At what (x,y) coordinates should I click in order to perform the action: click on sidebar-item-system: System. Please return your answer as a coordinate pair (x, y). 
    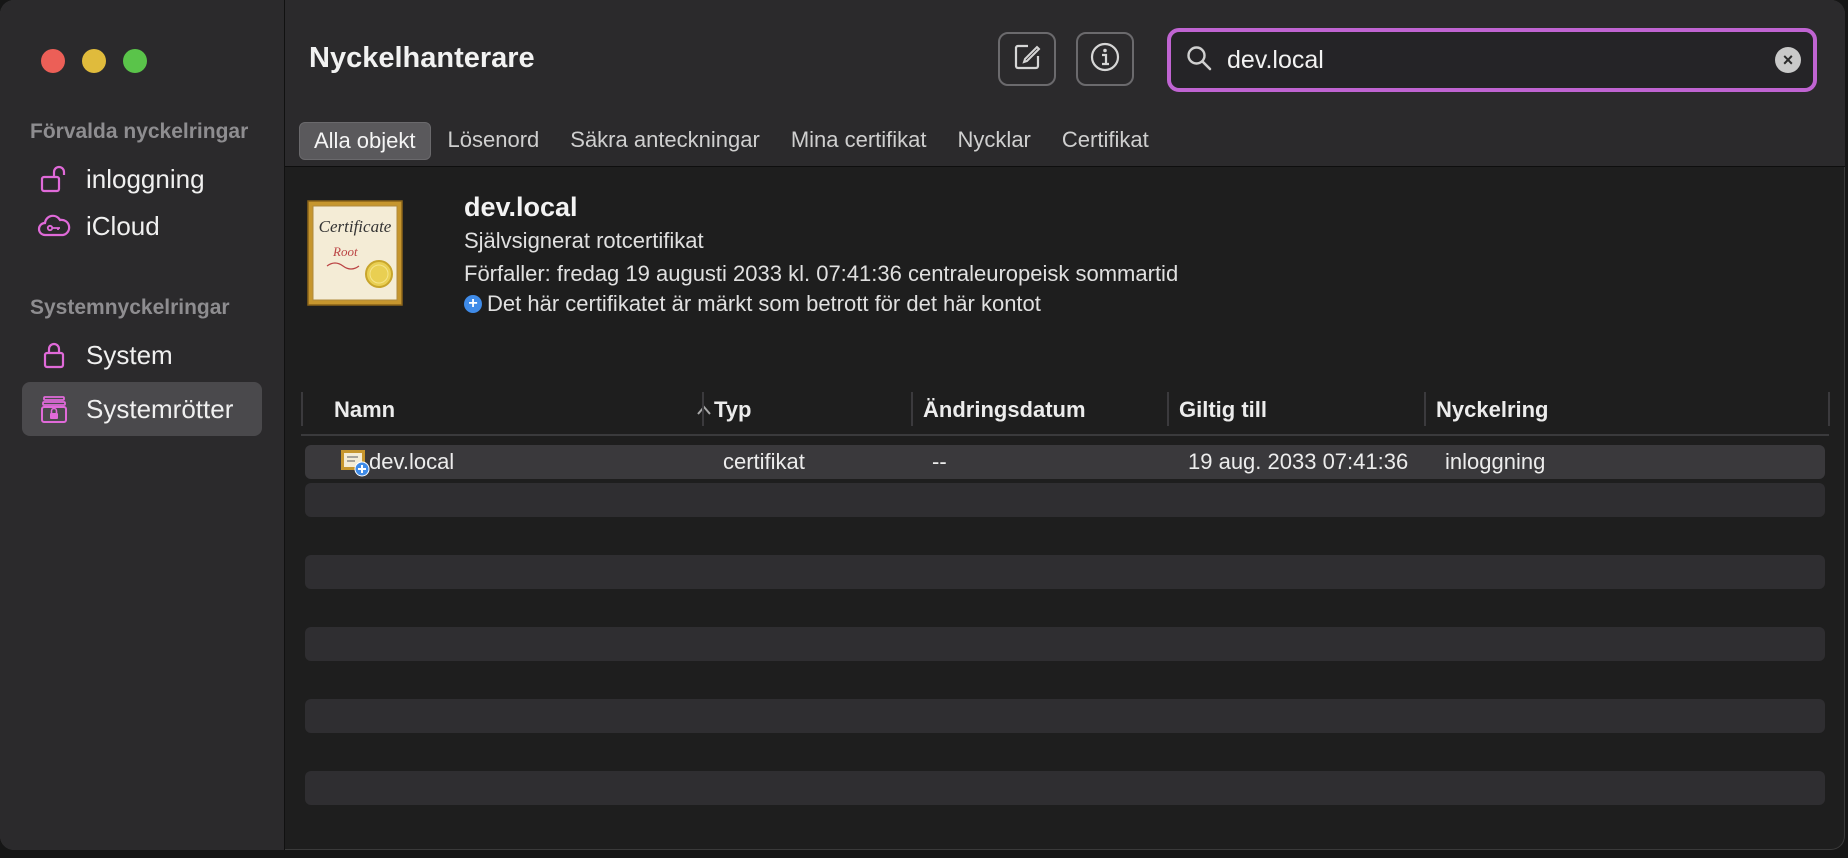
    Looking at the image, I should click on (142, 355).